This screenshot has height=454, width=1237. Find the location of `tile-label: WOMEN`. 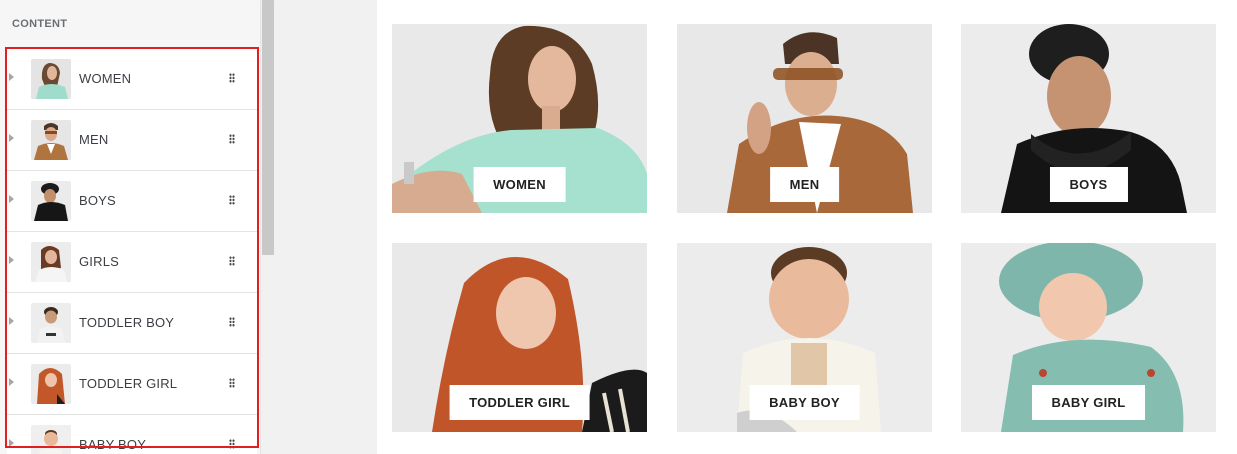

tile-label: WOMEN is located at coordinates (519, 184).